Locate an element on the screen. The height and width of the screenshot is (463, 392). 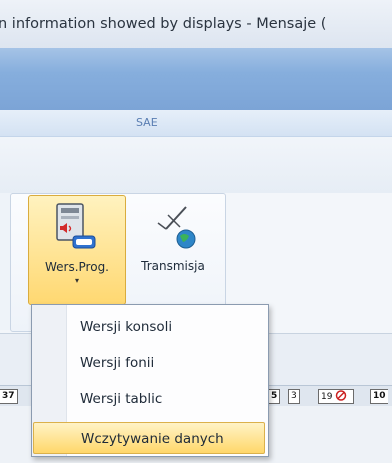
transmisja-label: Transmisja is located at coordinates (173, 266).